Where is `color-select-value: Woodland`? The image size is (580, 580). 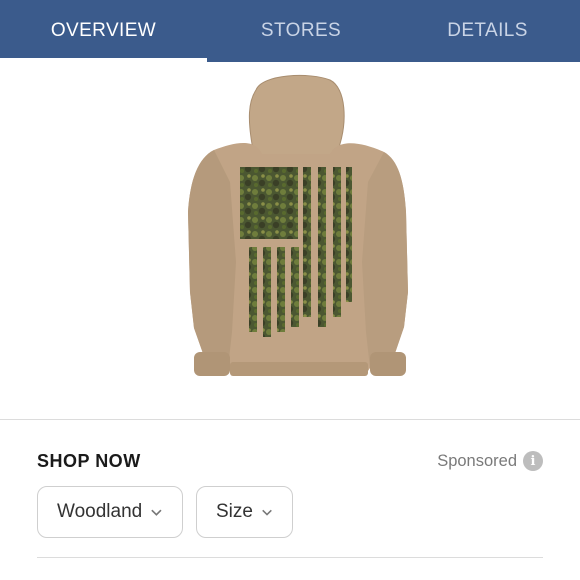
color-select-value: Woodland is located at coordinates (100, 511).